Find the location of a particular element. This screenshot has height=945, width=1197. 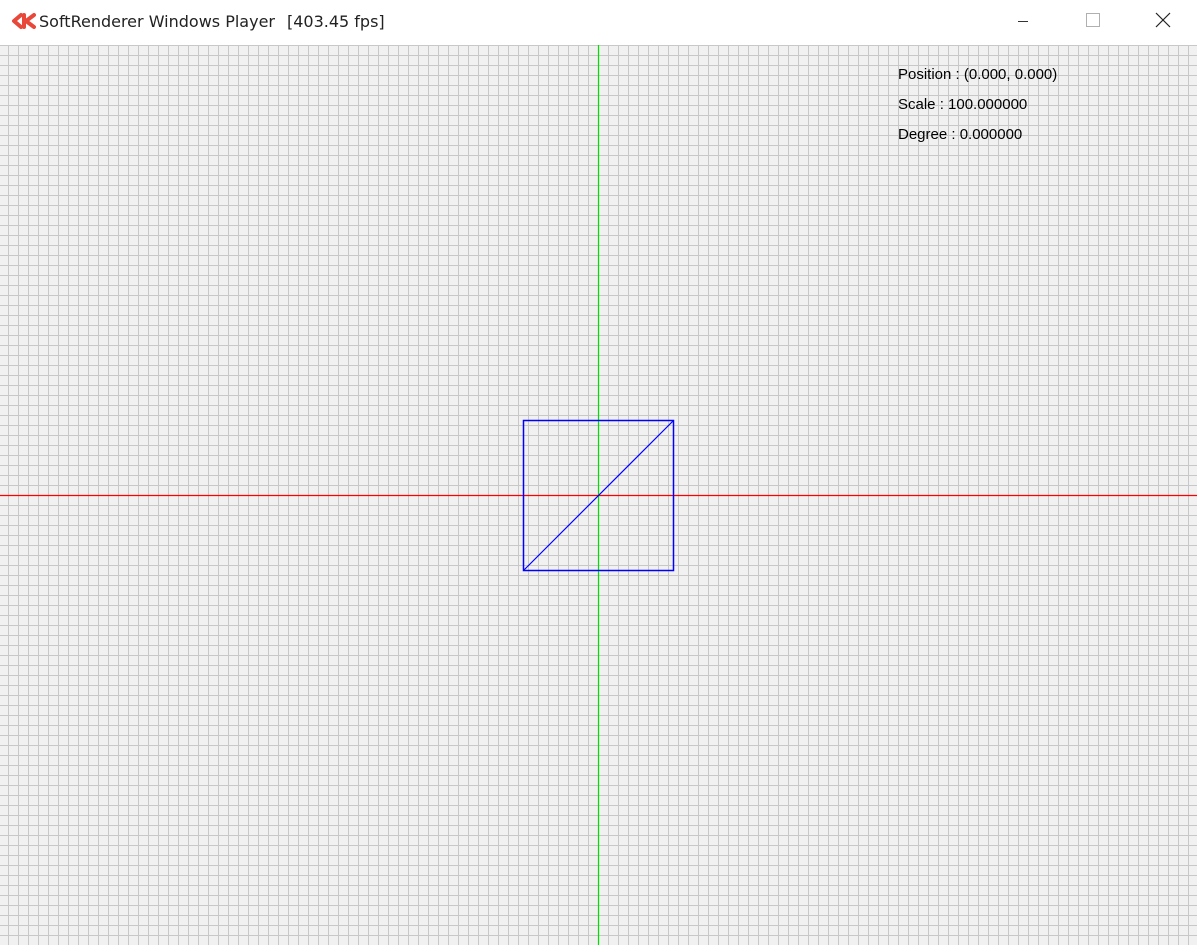

minimize-icon is located at coordinates (1023, 23).